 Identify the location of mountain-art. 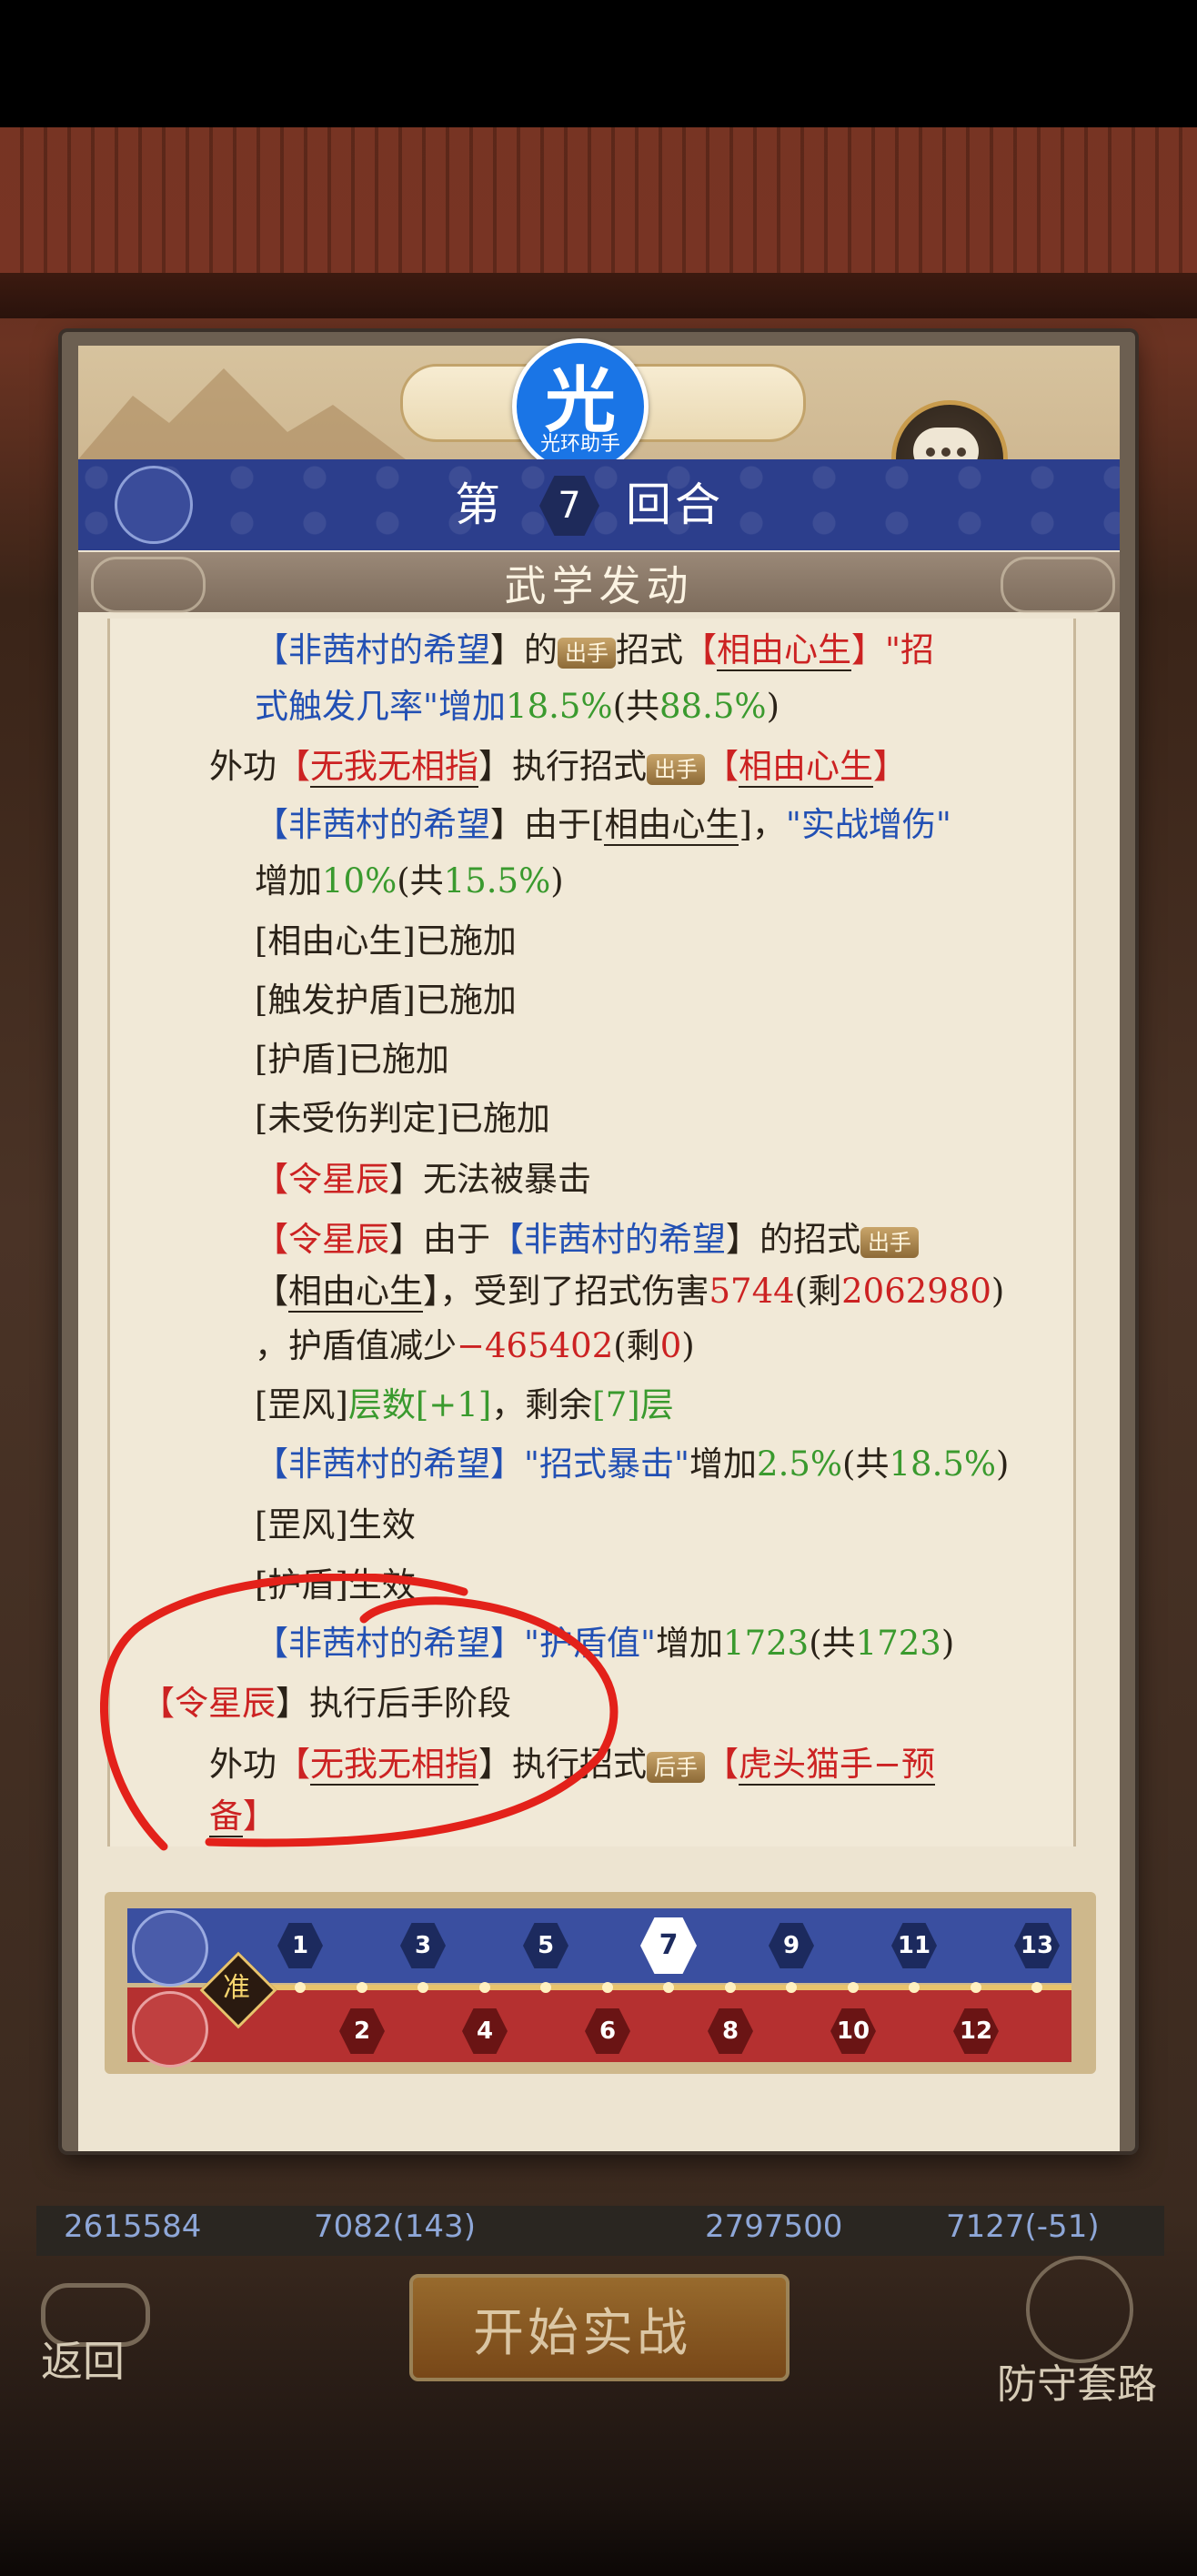
(242, 413).